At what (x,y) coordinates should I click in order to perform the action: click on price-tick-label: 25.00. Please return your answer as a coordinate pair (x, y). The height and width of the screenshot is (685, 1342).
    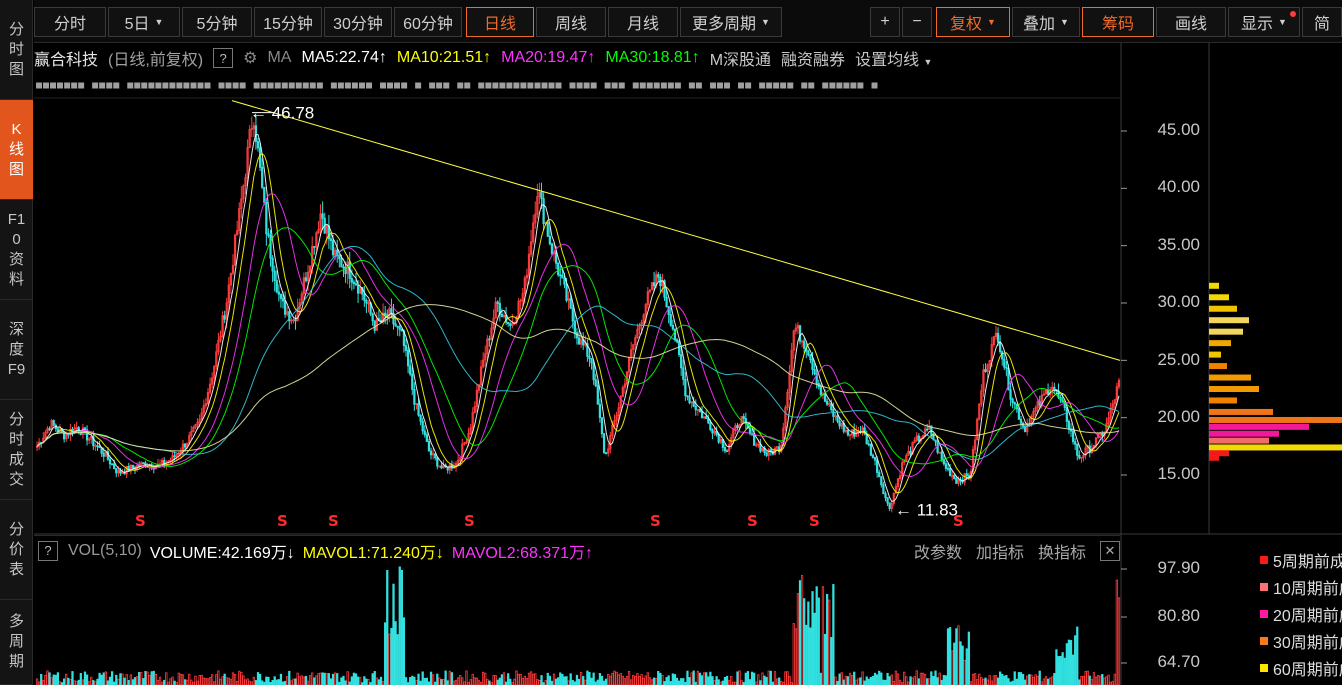
    Looking at the image, I should click on (1178, 359).